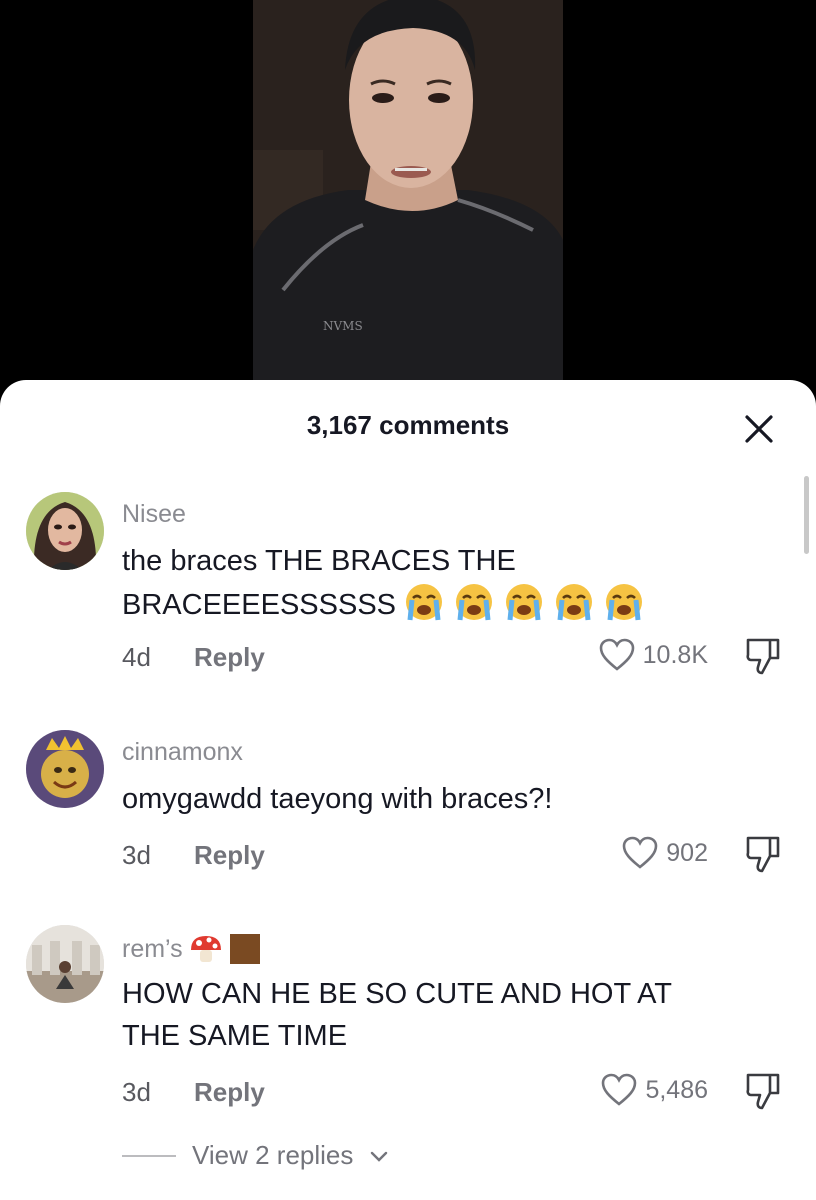 The image size is (816, 1200). I want to click on username-label: rem’s, so click(152, 948).